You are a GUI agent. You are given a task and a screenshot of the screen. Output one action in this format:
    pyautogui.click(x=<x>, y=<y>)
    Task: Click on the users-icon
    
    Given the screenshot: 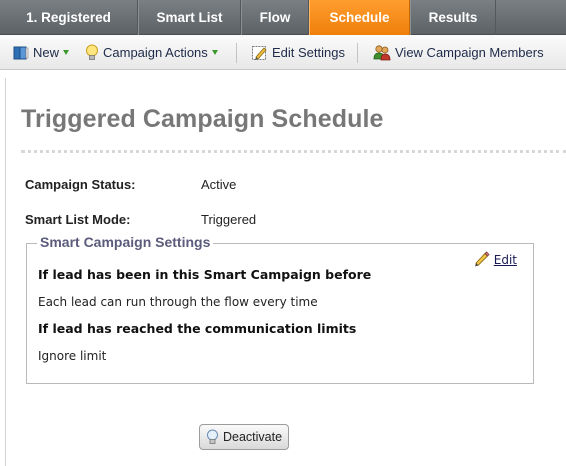 What is the action you would take?
    pyautogui.click(x=382, y=52)
    